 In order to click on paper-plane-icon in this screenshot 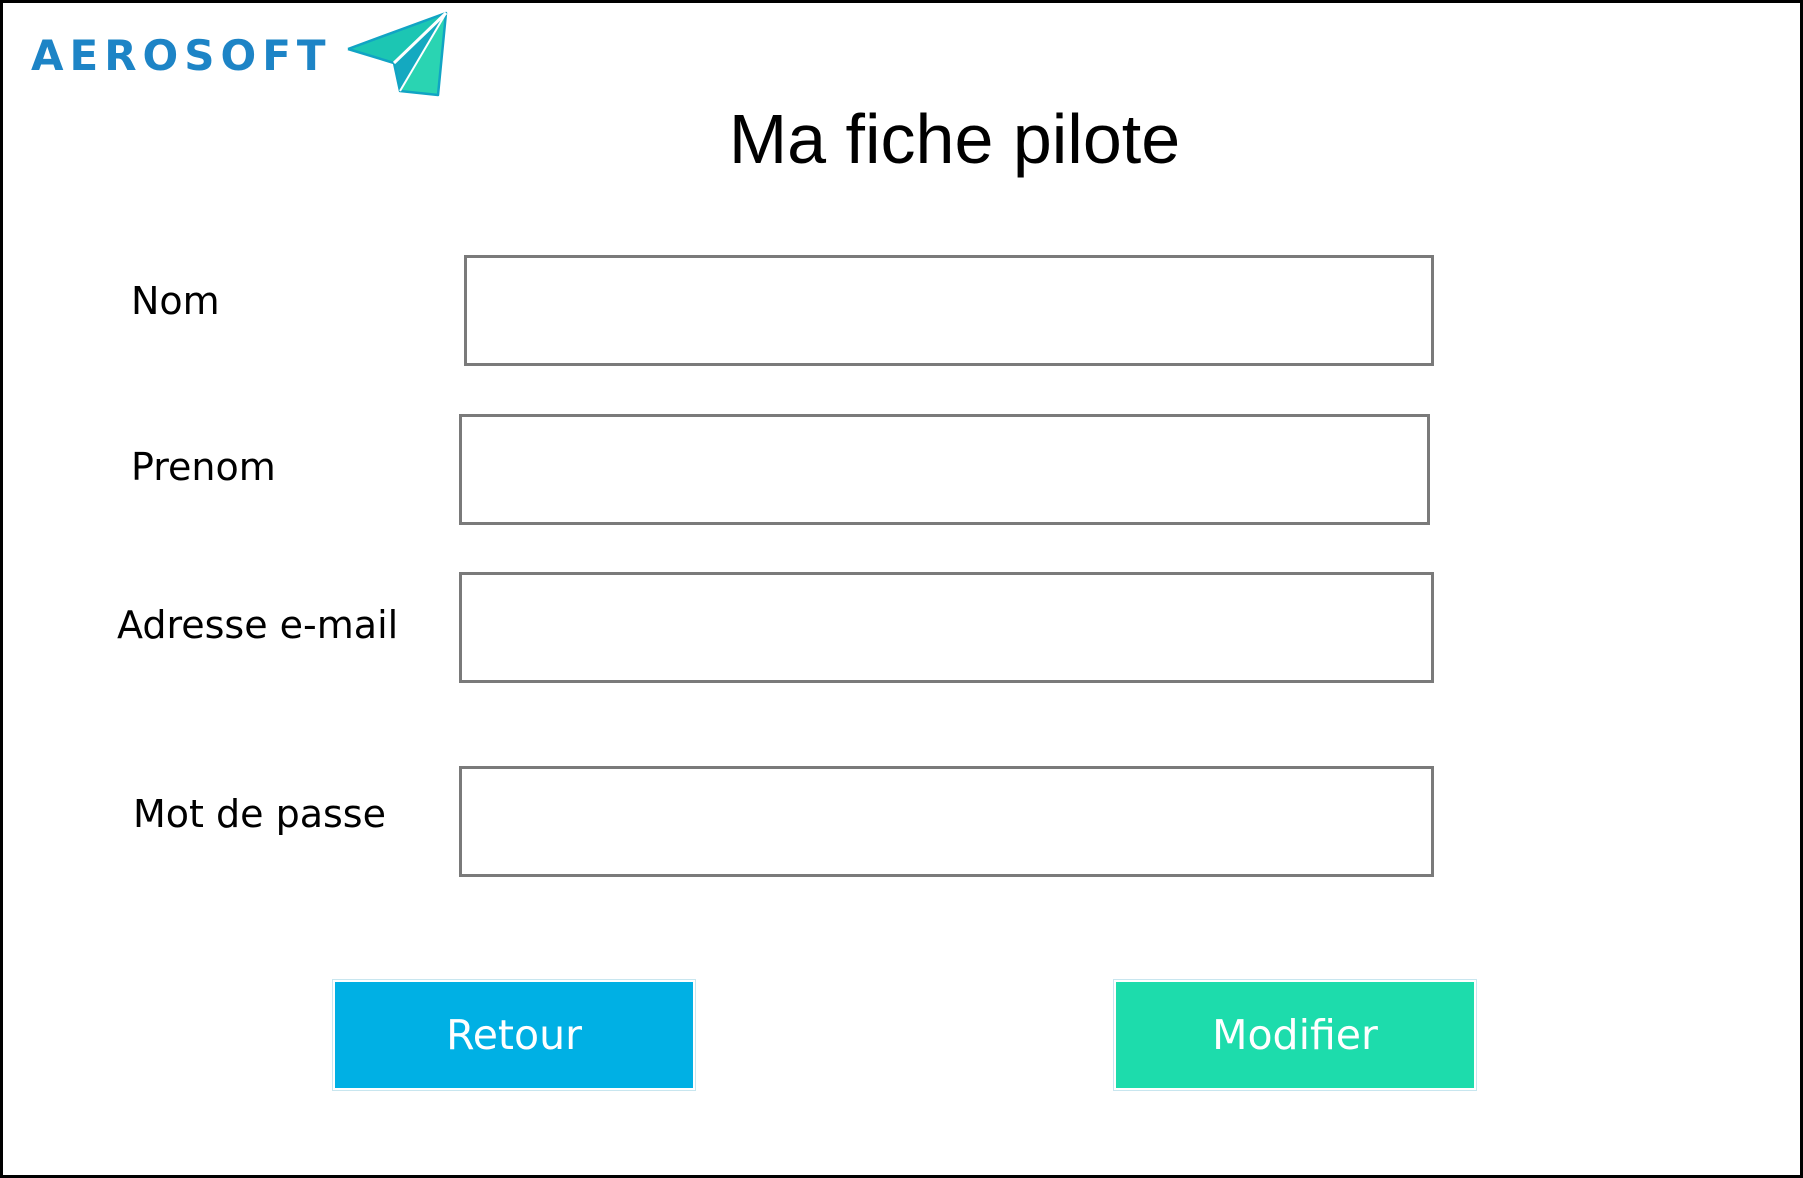, I will do `click(397, 54)`.